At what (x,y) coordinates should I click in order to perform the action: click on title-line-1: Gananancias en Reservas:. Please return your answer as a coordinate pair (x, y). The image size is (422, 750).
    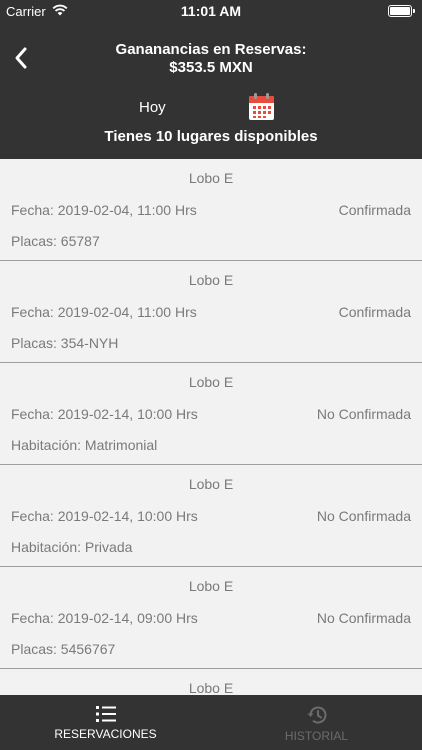
    Looking at the image, I should click on (211, 49).